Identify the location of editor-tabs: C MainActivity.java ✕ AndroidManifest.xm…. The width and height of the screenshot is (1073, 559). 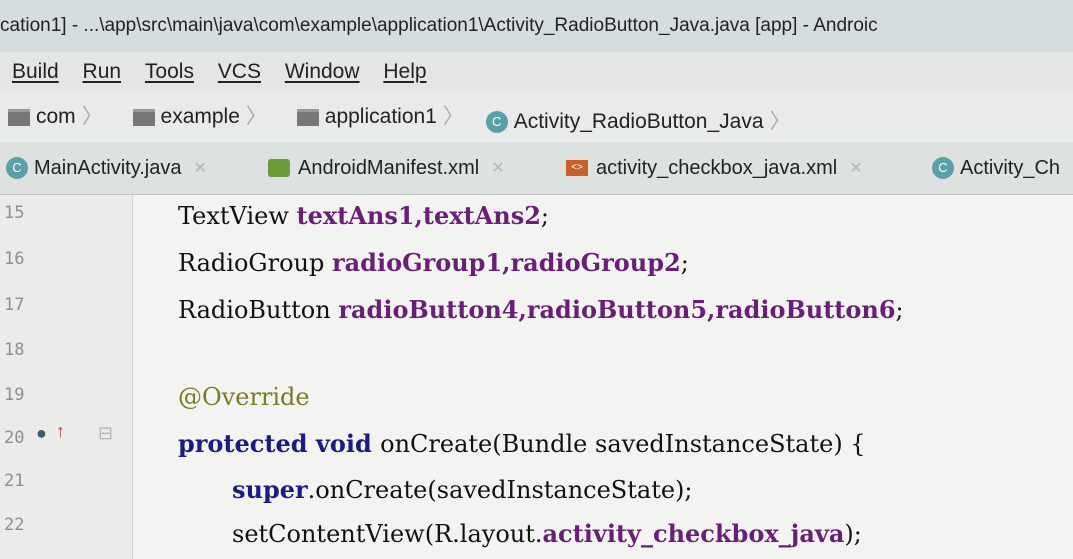
(536, 168).